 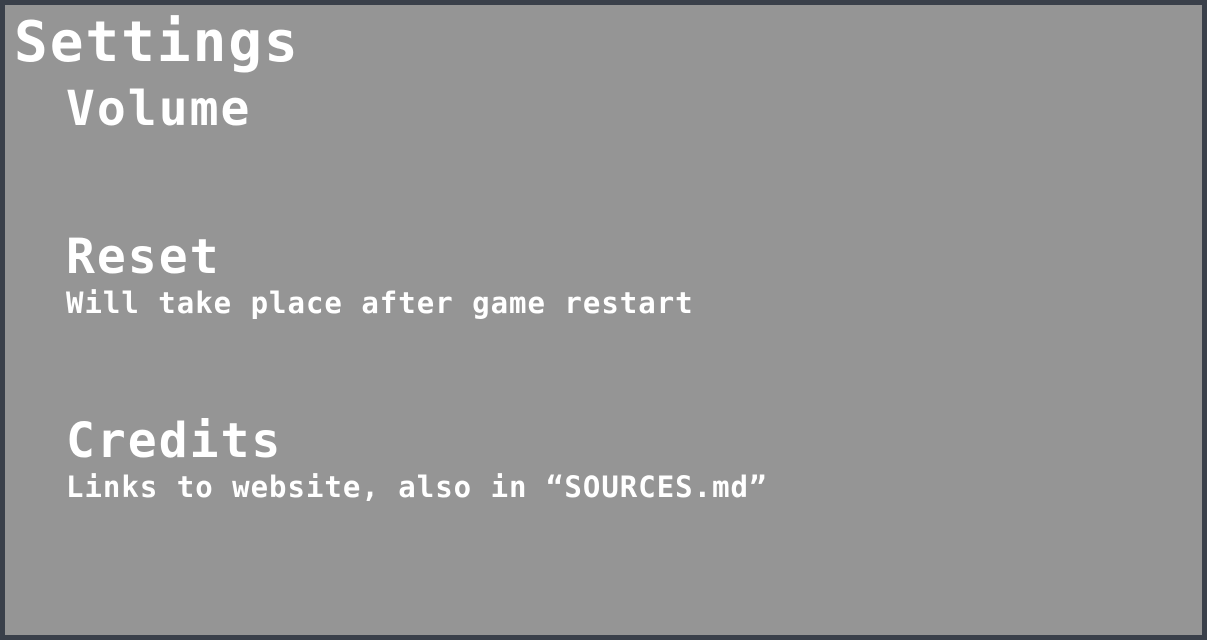 What do you see at coordinates (417, 487) in the screenshot?
I see `credits-description: Links to website, also in “SOURCES.md”` at bounding box center [417, 487].